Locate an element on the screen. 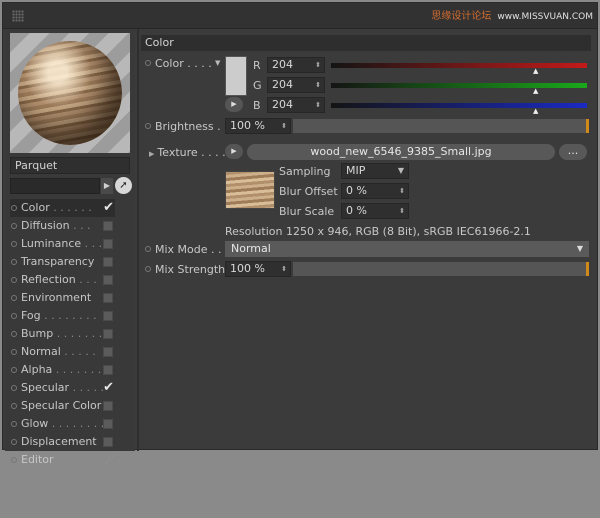 The width and height of the screenshot is (600, 518). channel-label: Reflection is located at coordinates (48, 279).